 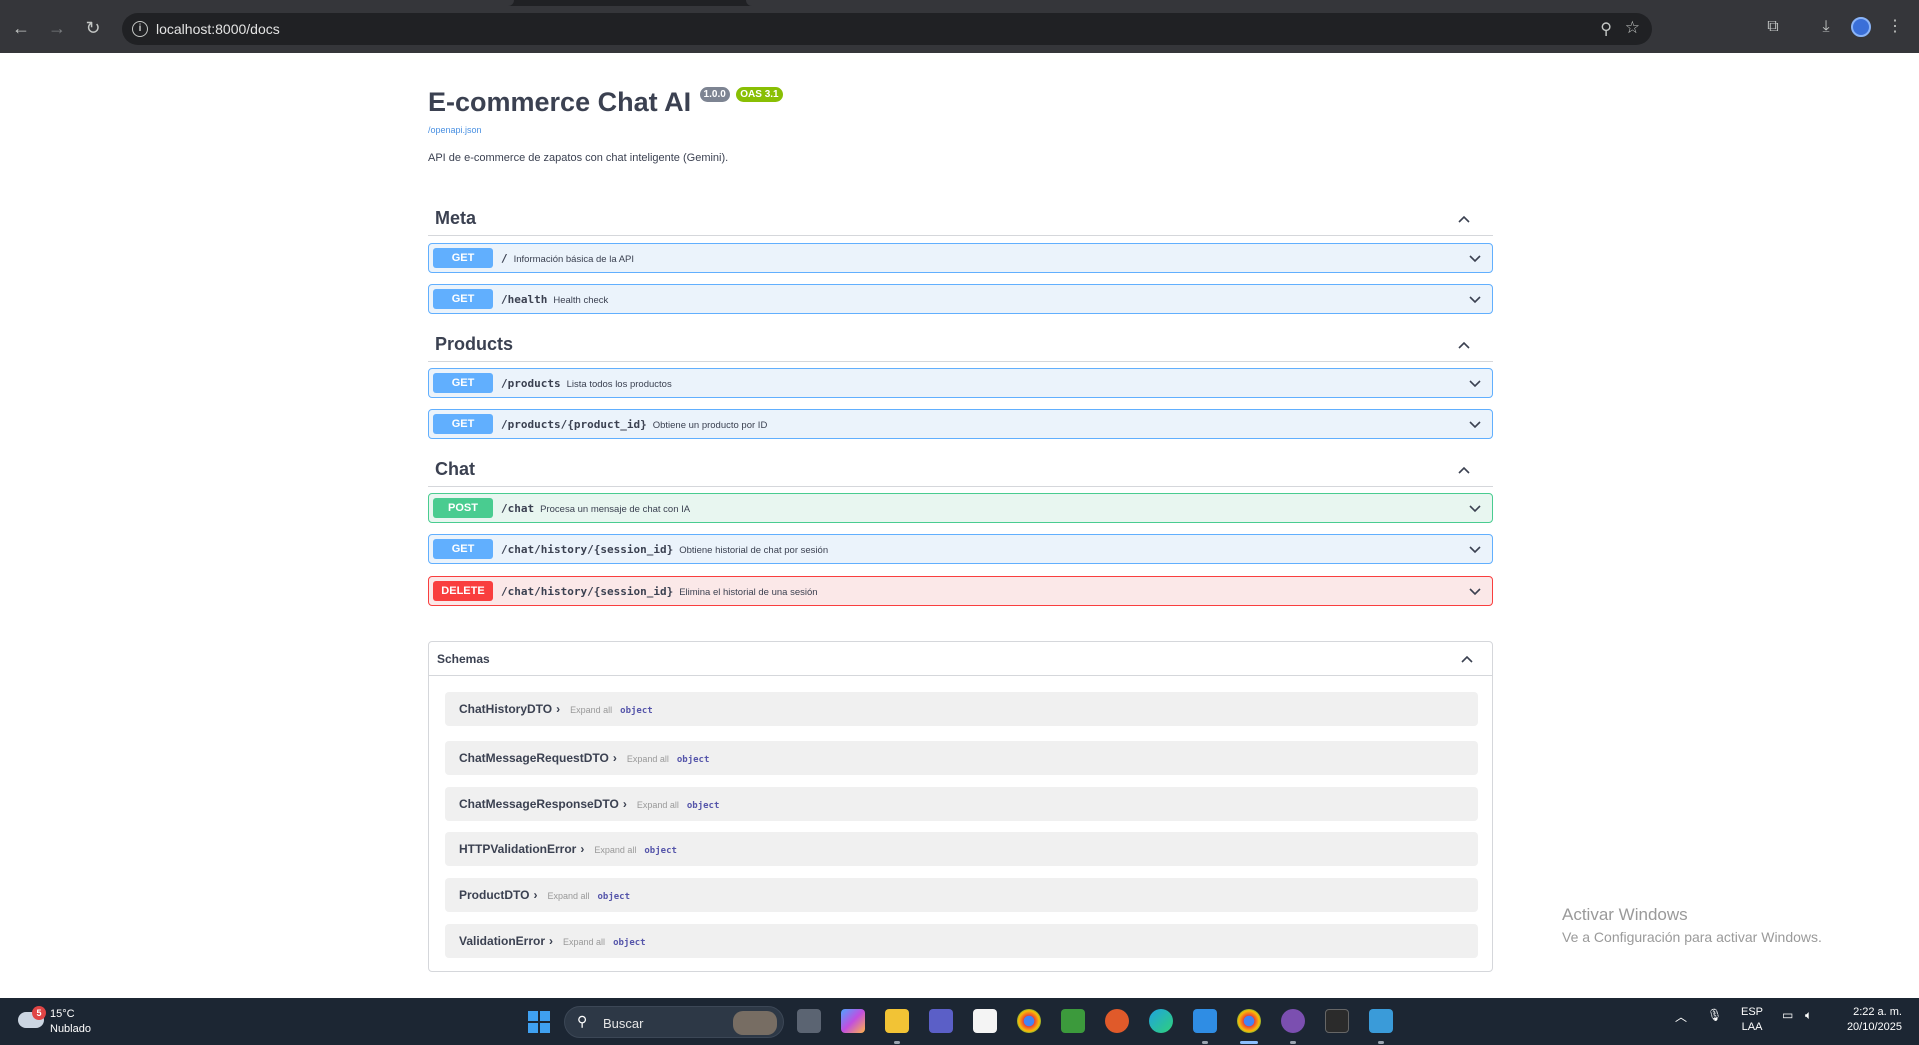 I want to click on watermark-subtitle: Ve a Configuración para activar Windows., so click(x=1692, y=937).